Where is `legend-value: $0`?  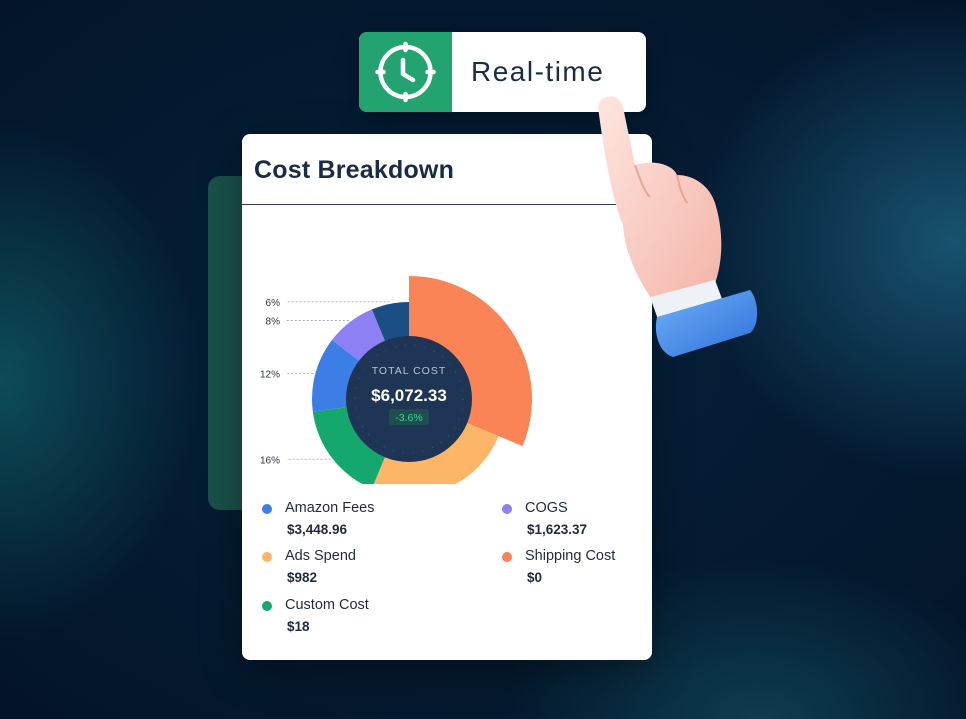
legend-value: $0 is located at coordinates (535, 577).